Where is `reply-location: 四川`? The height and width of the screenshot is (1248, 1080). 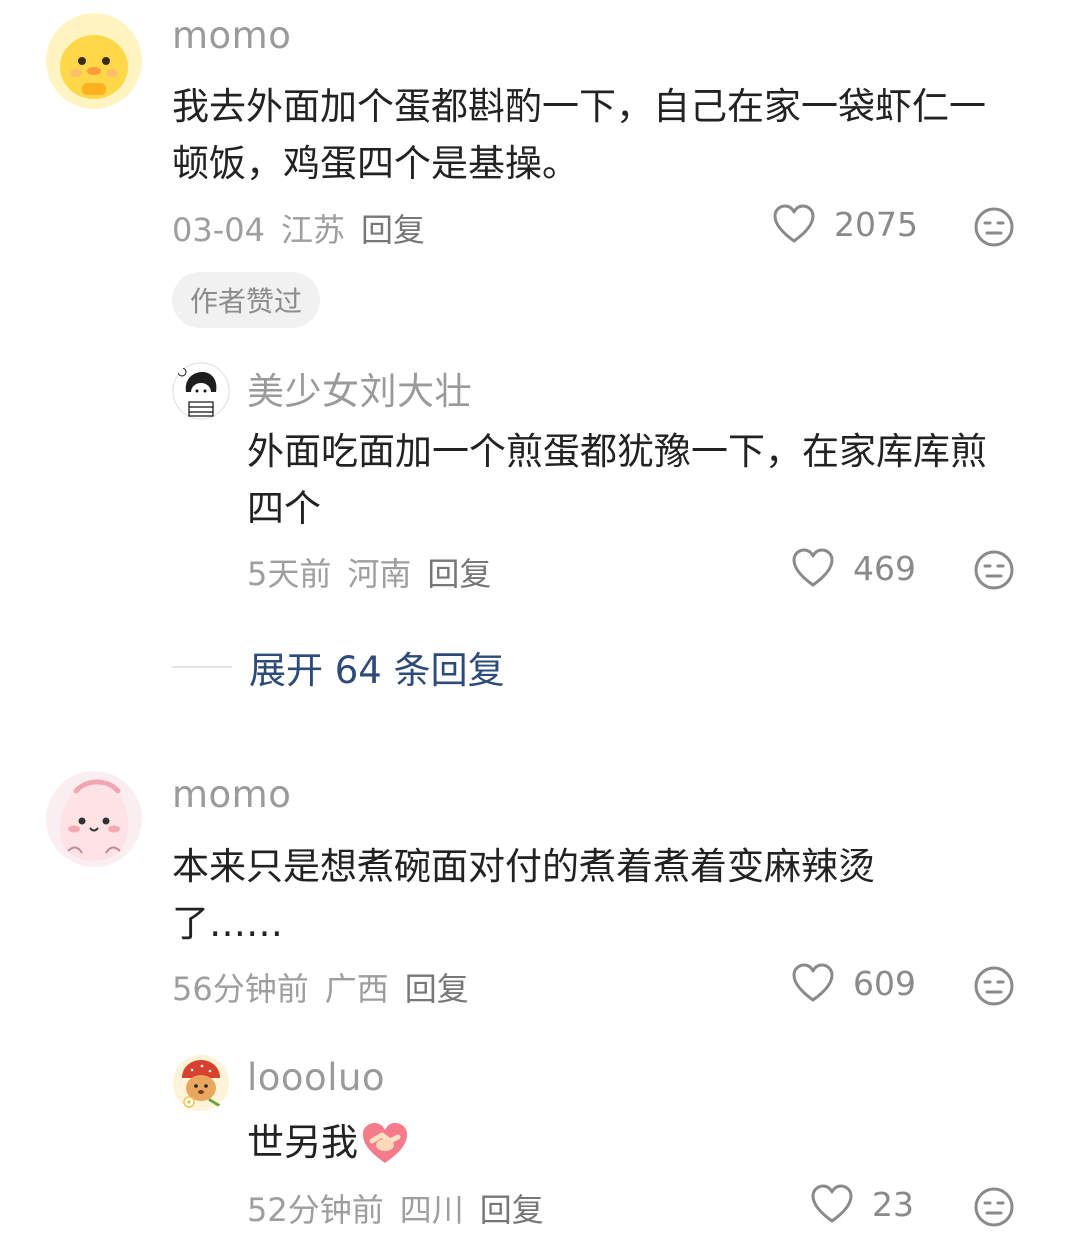 reply-location: 四川 is located at coordinates (431, 1210).